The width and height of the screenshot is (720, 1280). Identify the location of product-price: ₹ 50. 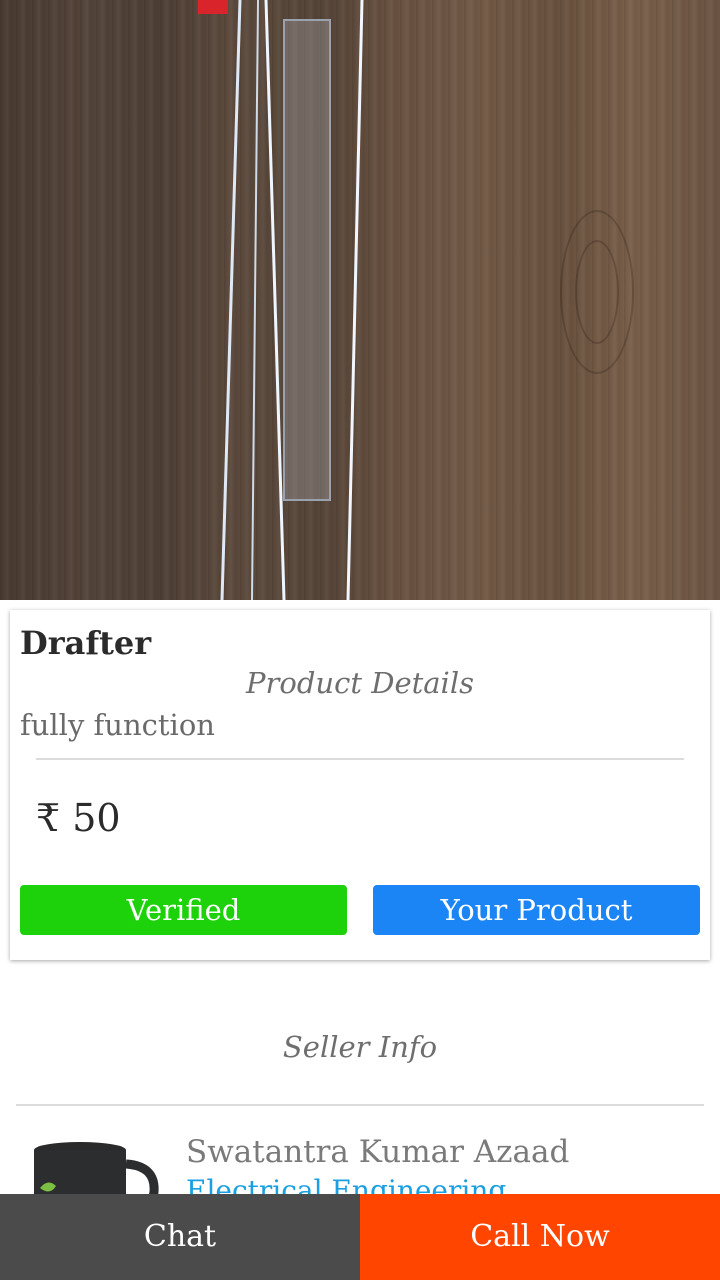
(78, 818).